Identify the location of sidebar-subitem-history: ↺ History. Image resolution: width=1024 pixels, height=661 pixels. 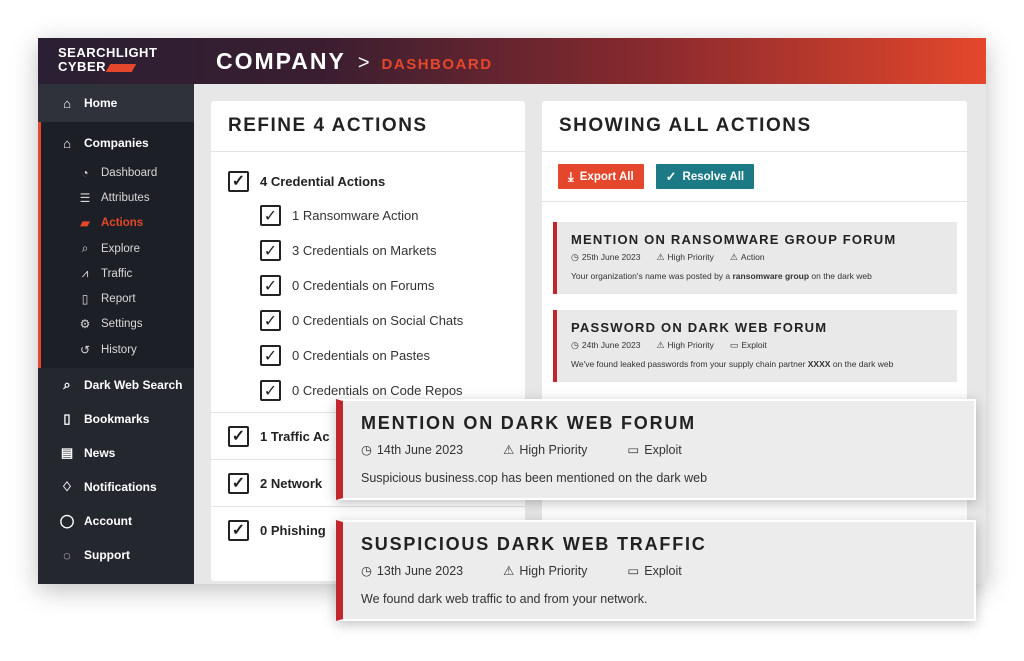
(117, 349).